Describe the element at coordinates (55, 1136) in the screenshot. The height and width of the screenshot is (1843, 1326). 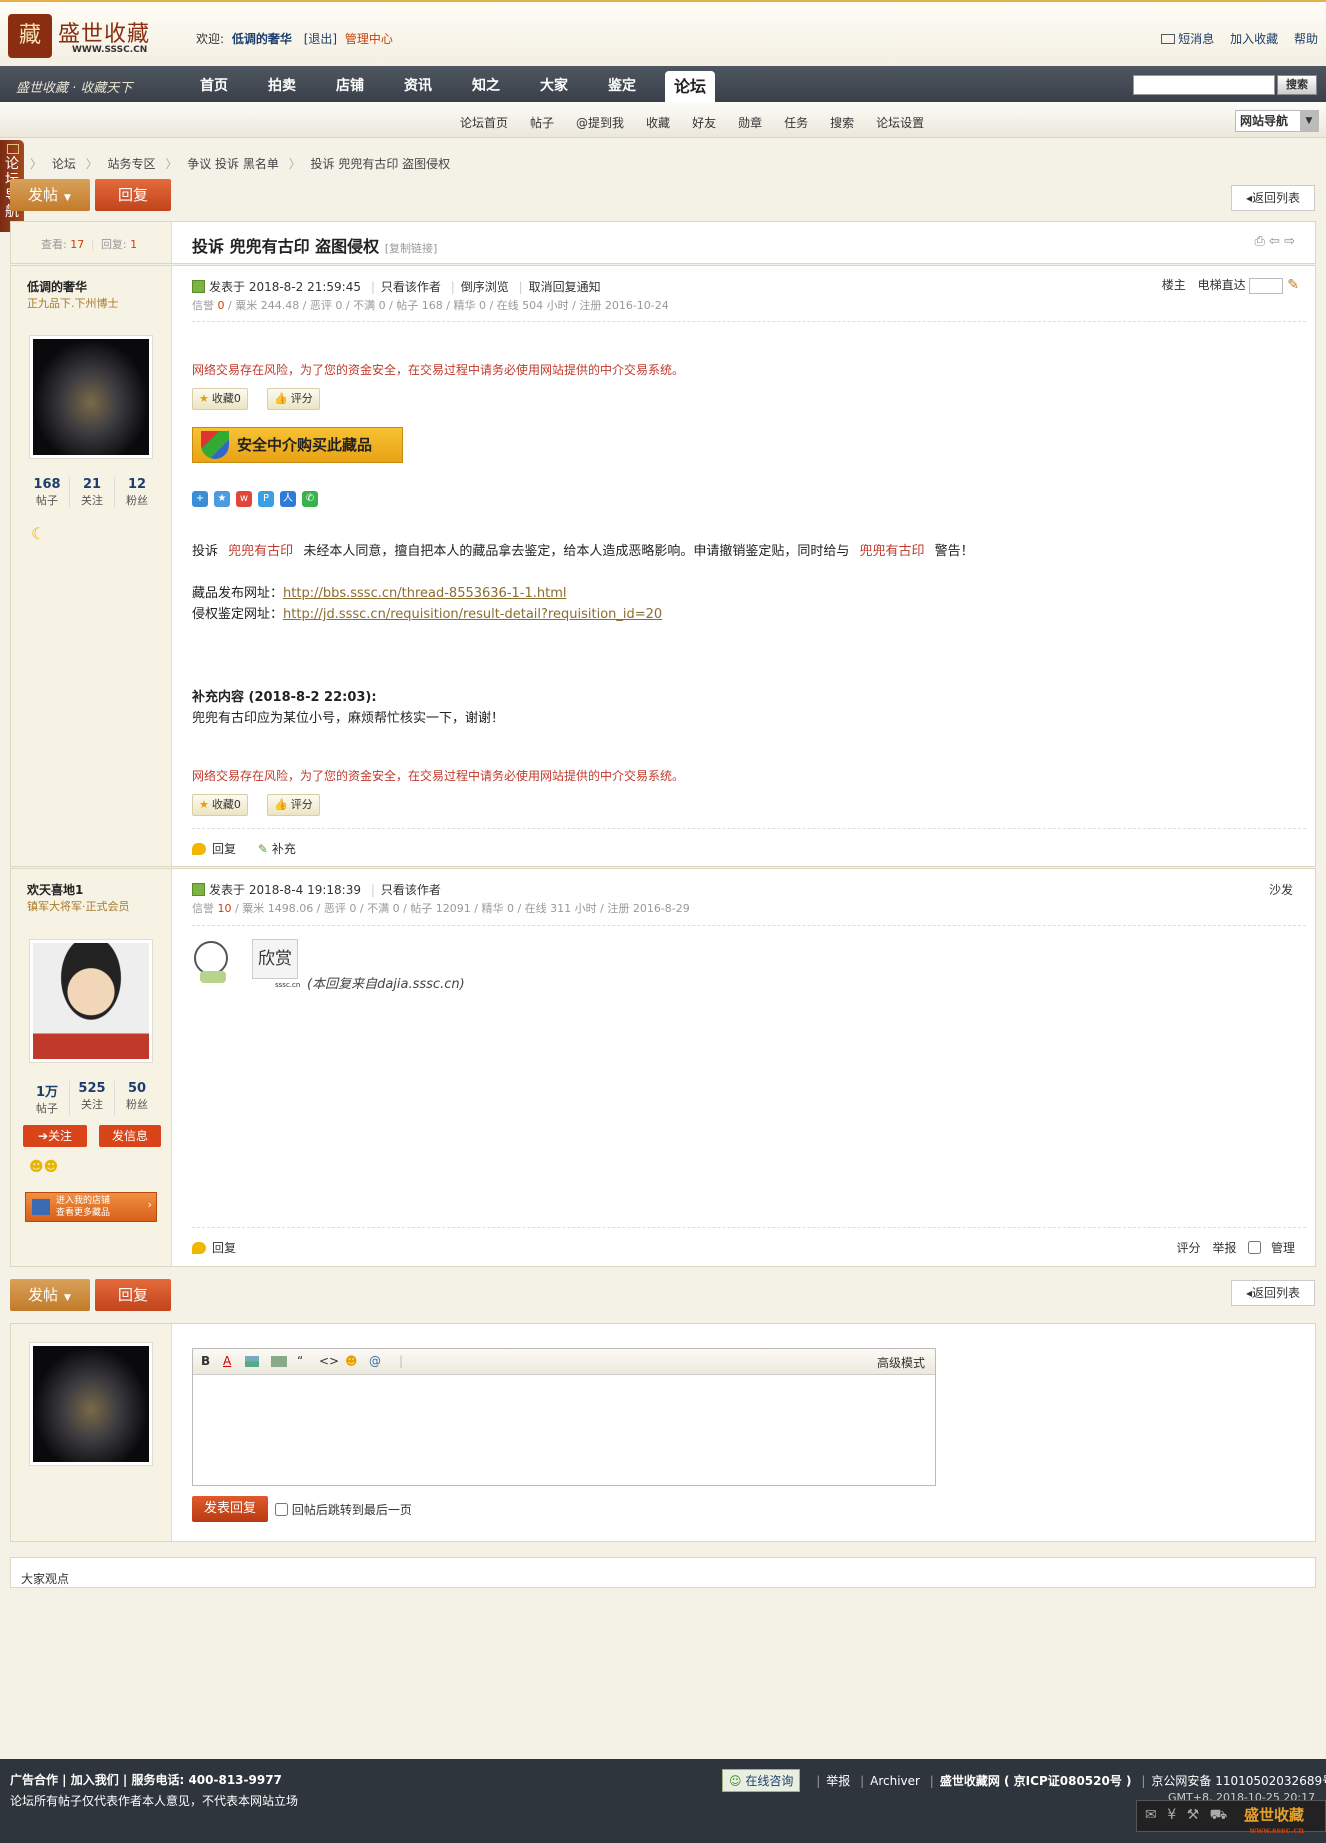
I see `follow-button: ➔关注` at that location.